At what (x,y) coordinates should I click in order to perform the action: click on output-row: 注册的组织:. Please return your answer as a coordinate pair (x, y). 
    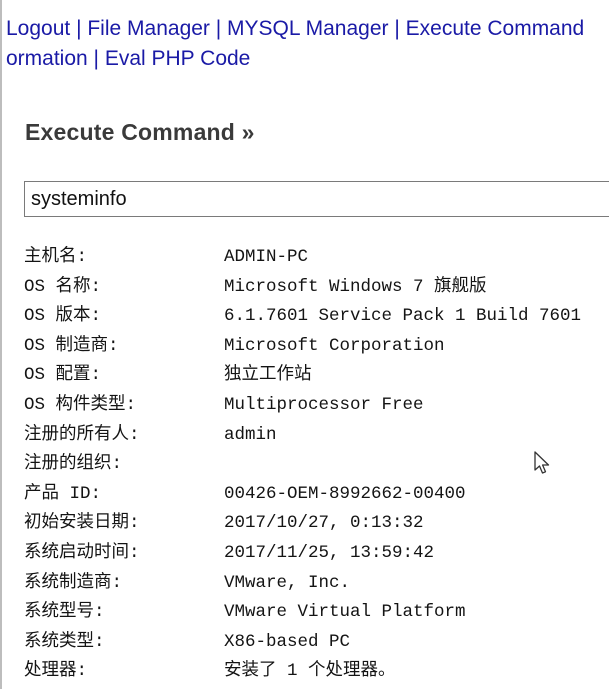
    Looking at the image, I should click on (316, 465).